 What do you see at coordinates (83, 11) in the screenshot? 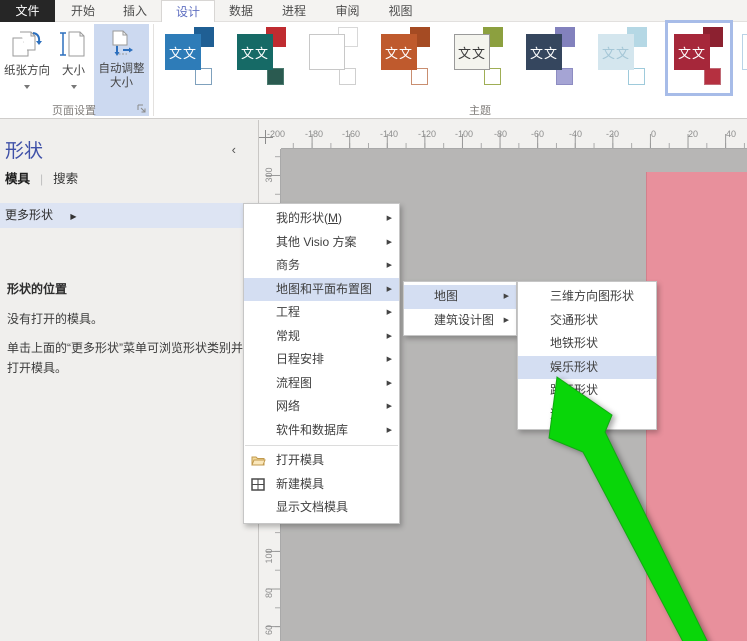
I see `tab-home: 开始` at bounding box center [83, 11].